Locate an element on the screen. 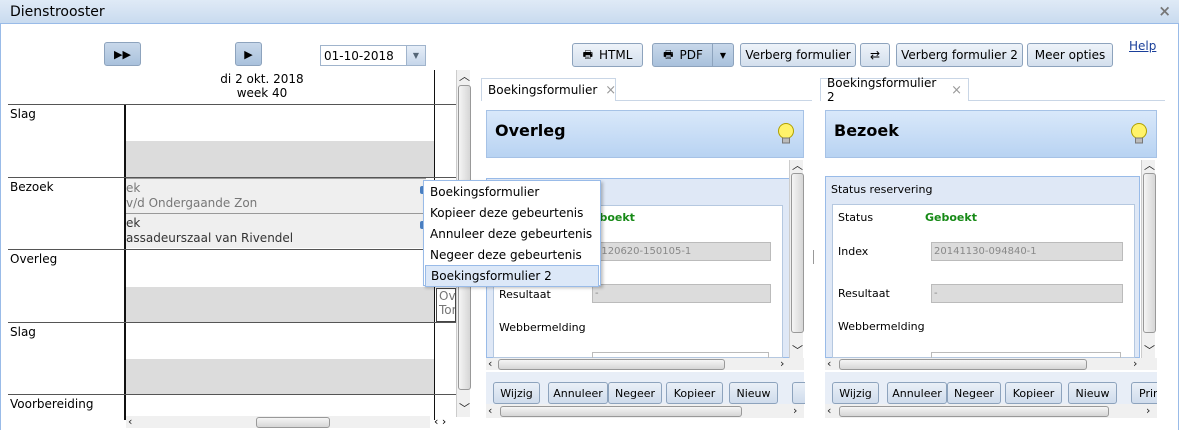 The image size is (1179, 430). form2-header: Bezoek is located at coordinates (991, 134).